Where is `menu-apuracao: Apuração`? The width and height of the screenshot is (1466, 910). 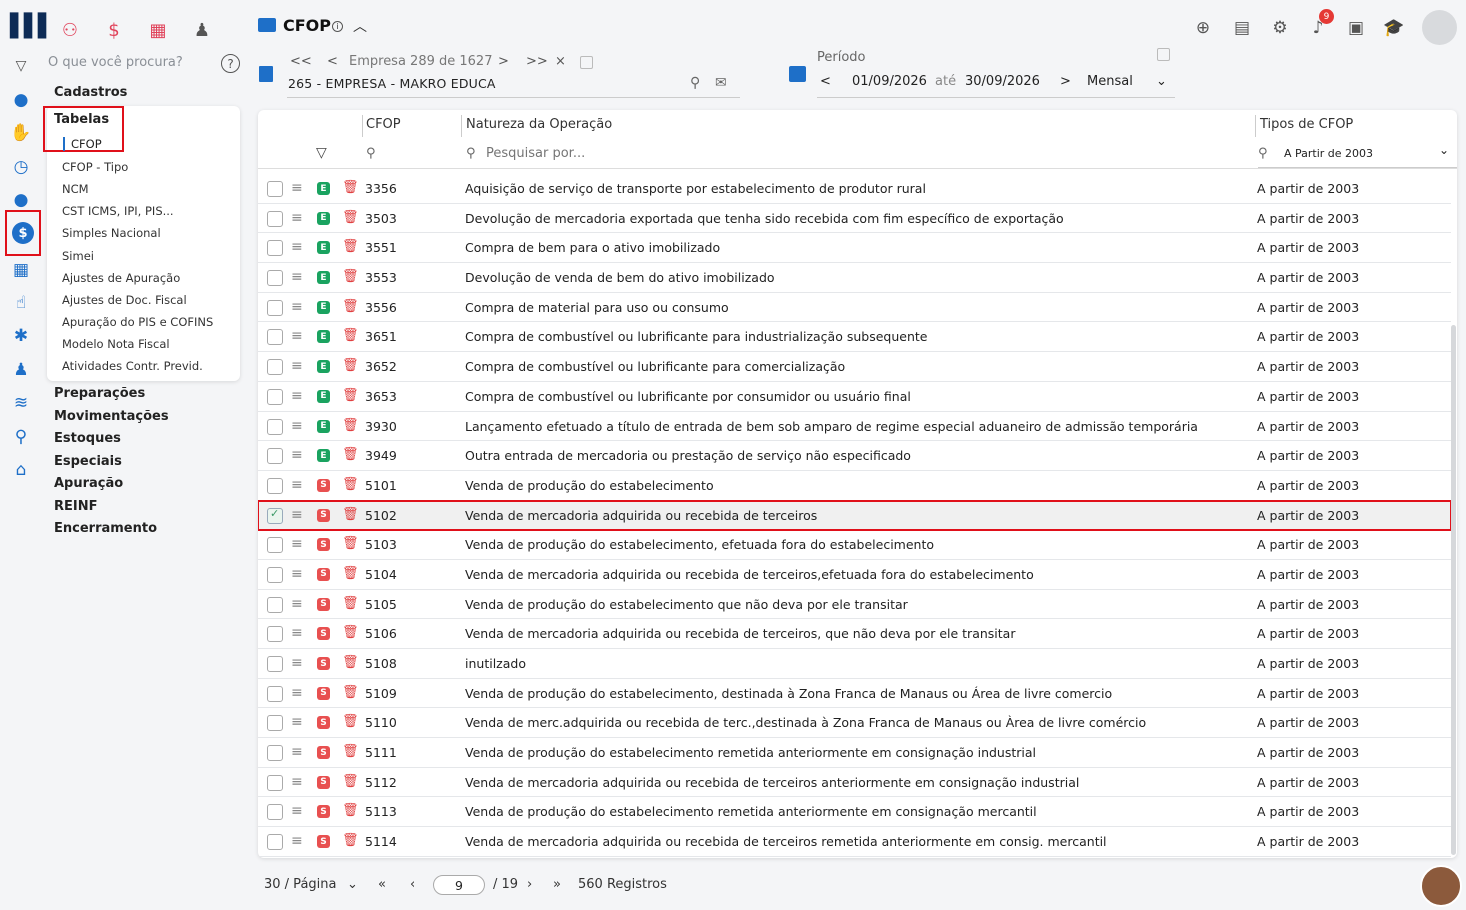 menu-apuracao: Apuração is located at coordinates (88, 483).